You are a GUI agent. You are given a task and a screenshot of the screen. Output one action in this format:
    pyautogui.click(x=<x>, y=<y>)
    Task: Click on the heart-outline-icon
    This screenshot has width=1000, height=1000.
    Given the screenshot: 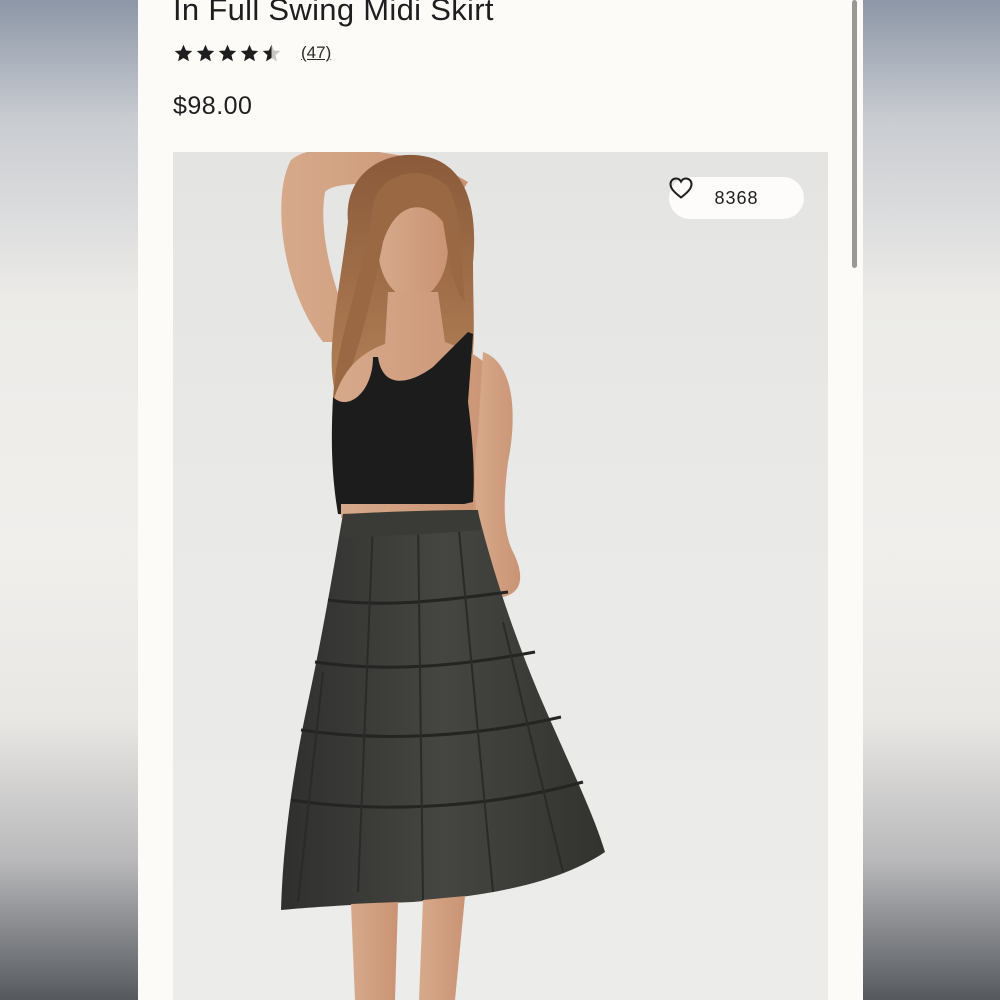 What is the action you would take?
    pyautogui.click(x=681, y=188)
    